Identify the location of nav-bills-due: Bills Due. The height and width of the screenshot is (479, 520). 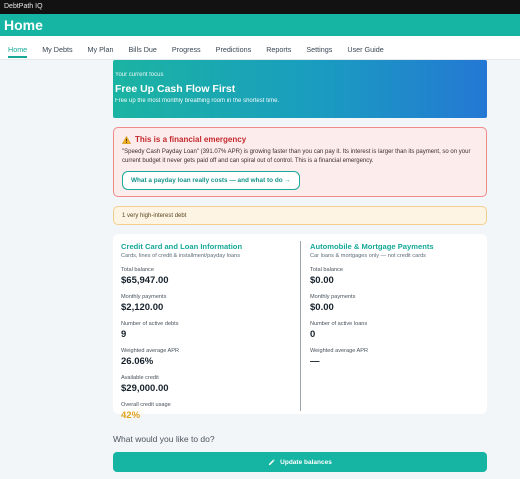
(143, 48).